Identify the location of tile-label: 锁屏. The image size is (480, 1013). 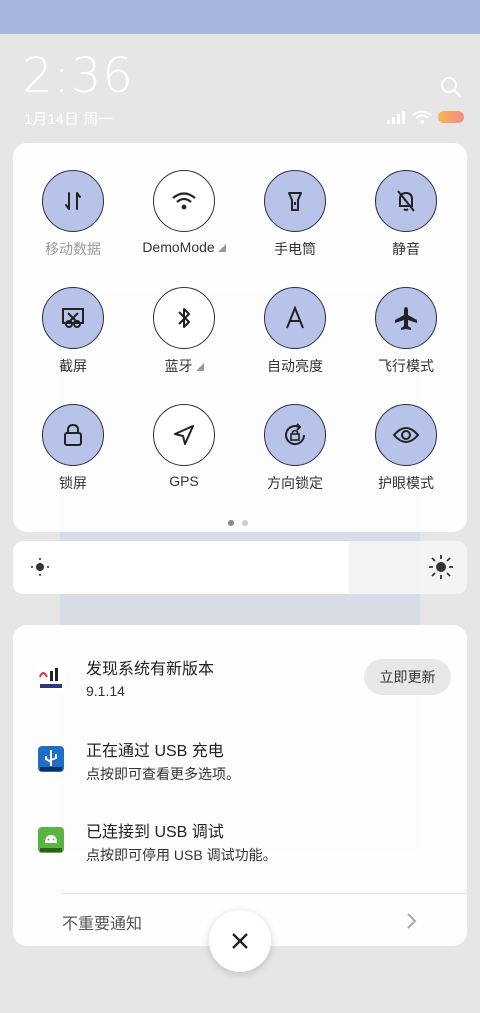
(73, 483).